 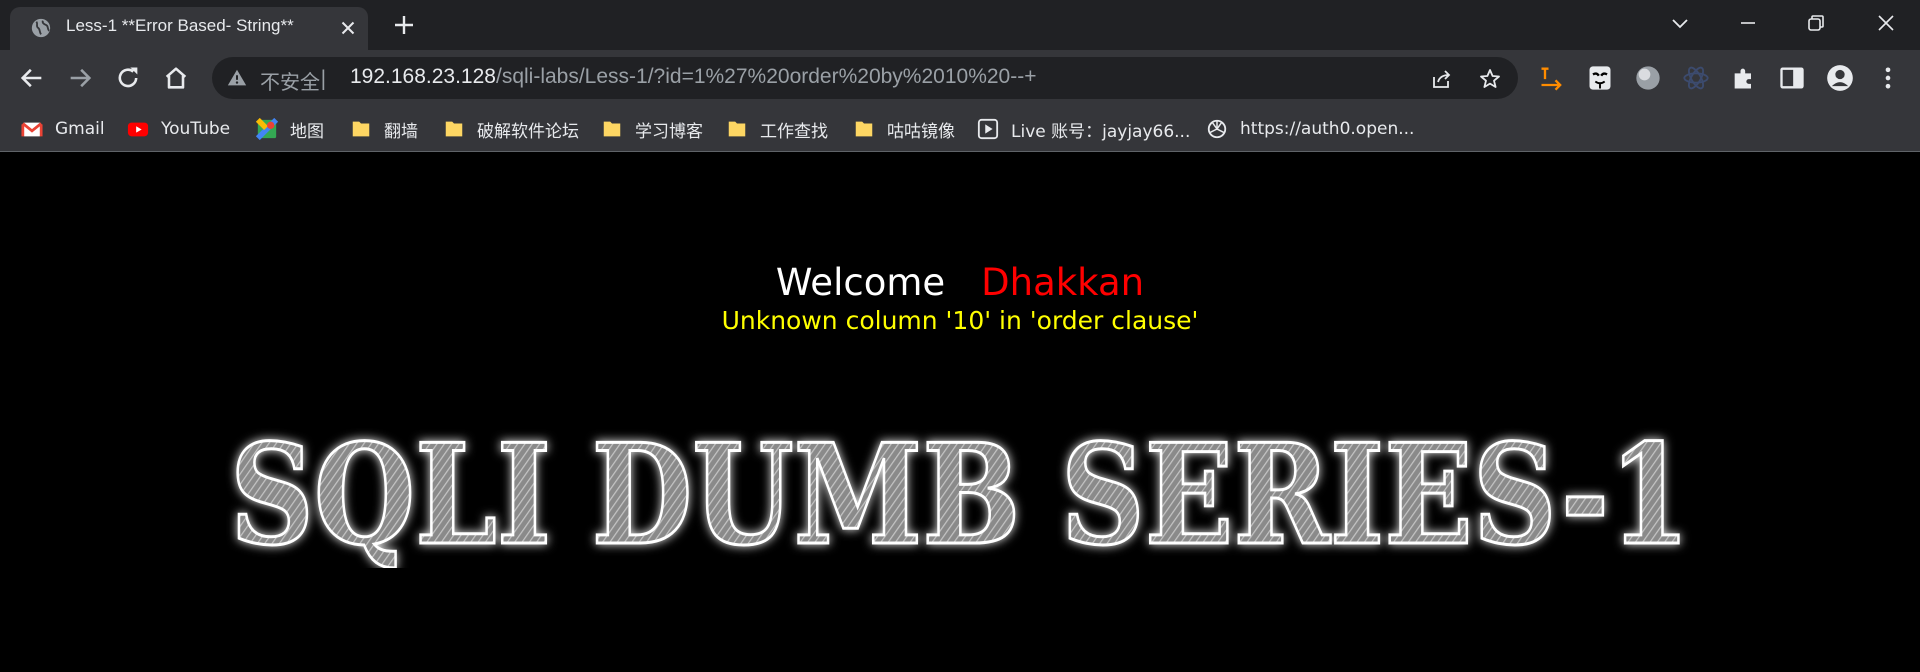 What do you see at coordinates (423, 76) in the screenshot?
I see `url-host: 192.168.23.128` at bounding box center [423, 76].